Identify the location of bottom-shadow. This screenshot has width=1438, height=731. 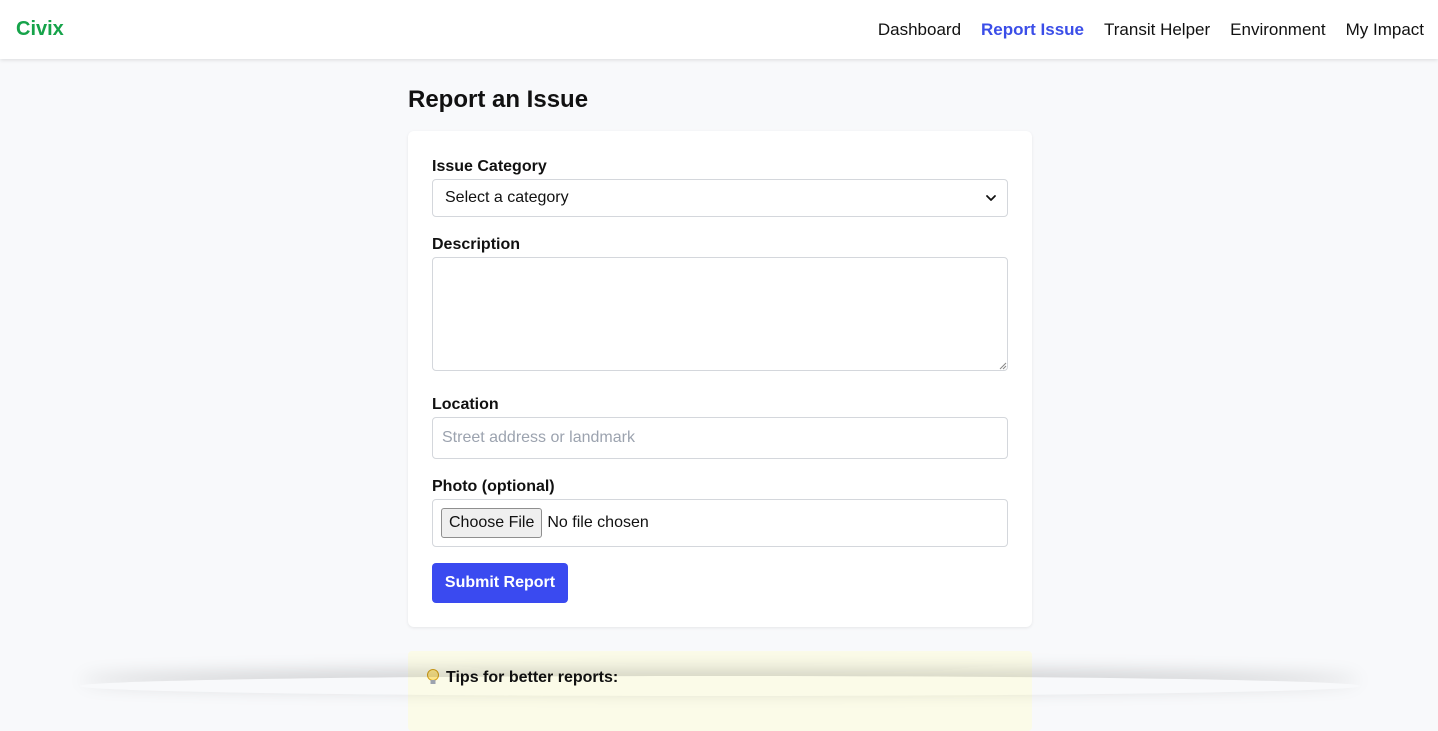
(720, 686).